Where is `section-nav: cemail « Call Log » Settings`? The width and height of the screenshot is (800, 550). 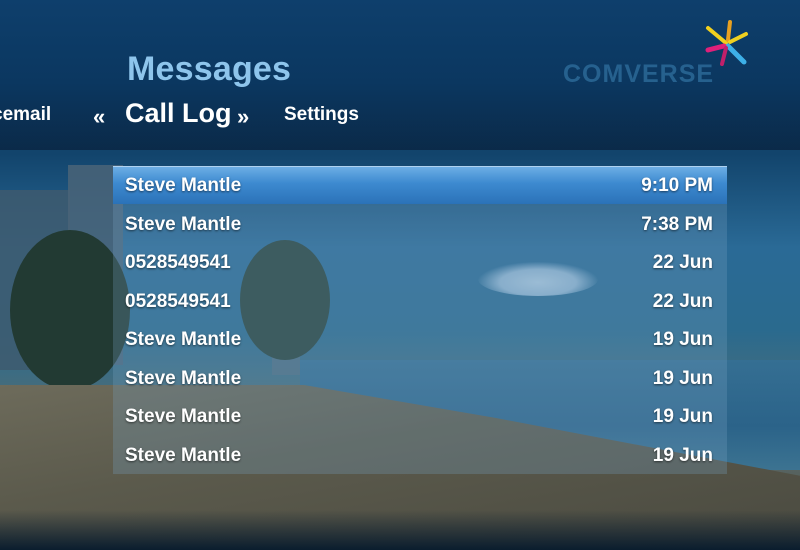 section-nav: cemail « Call Log » Settings is located at coordinates (400, 116).